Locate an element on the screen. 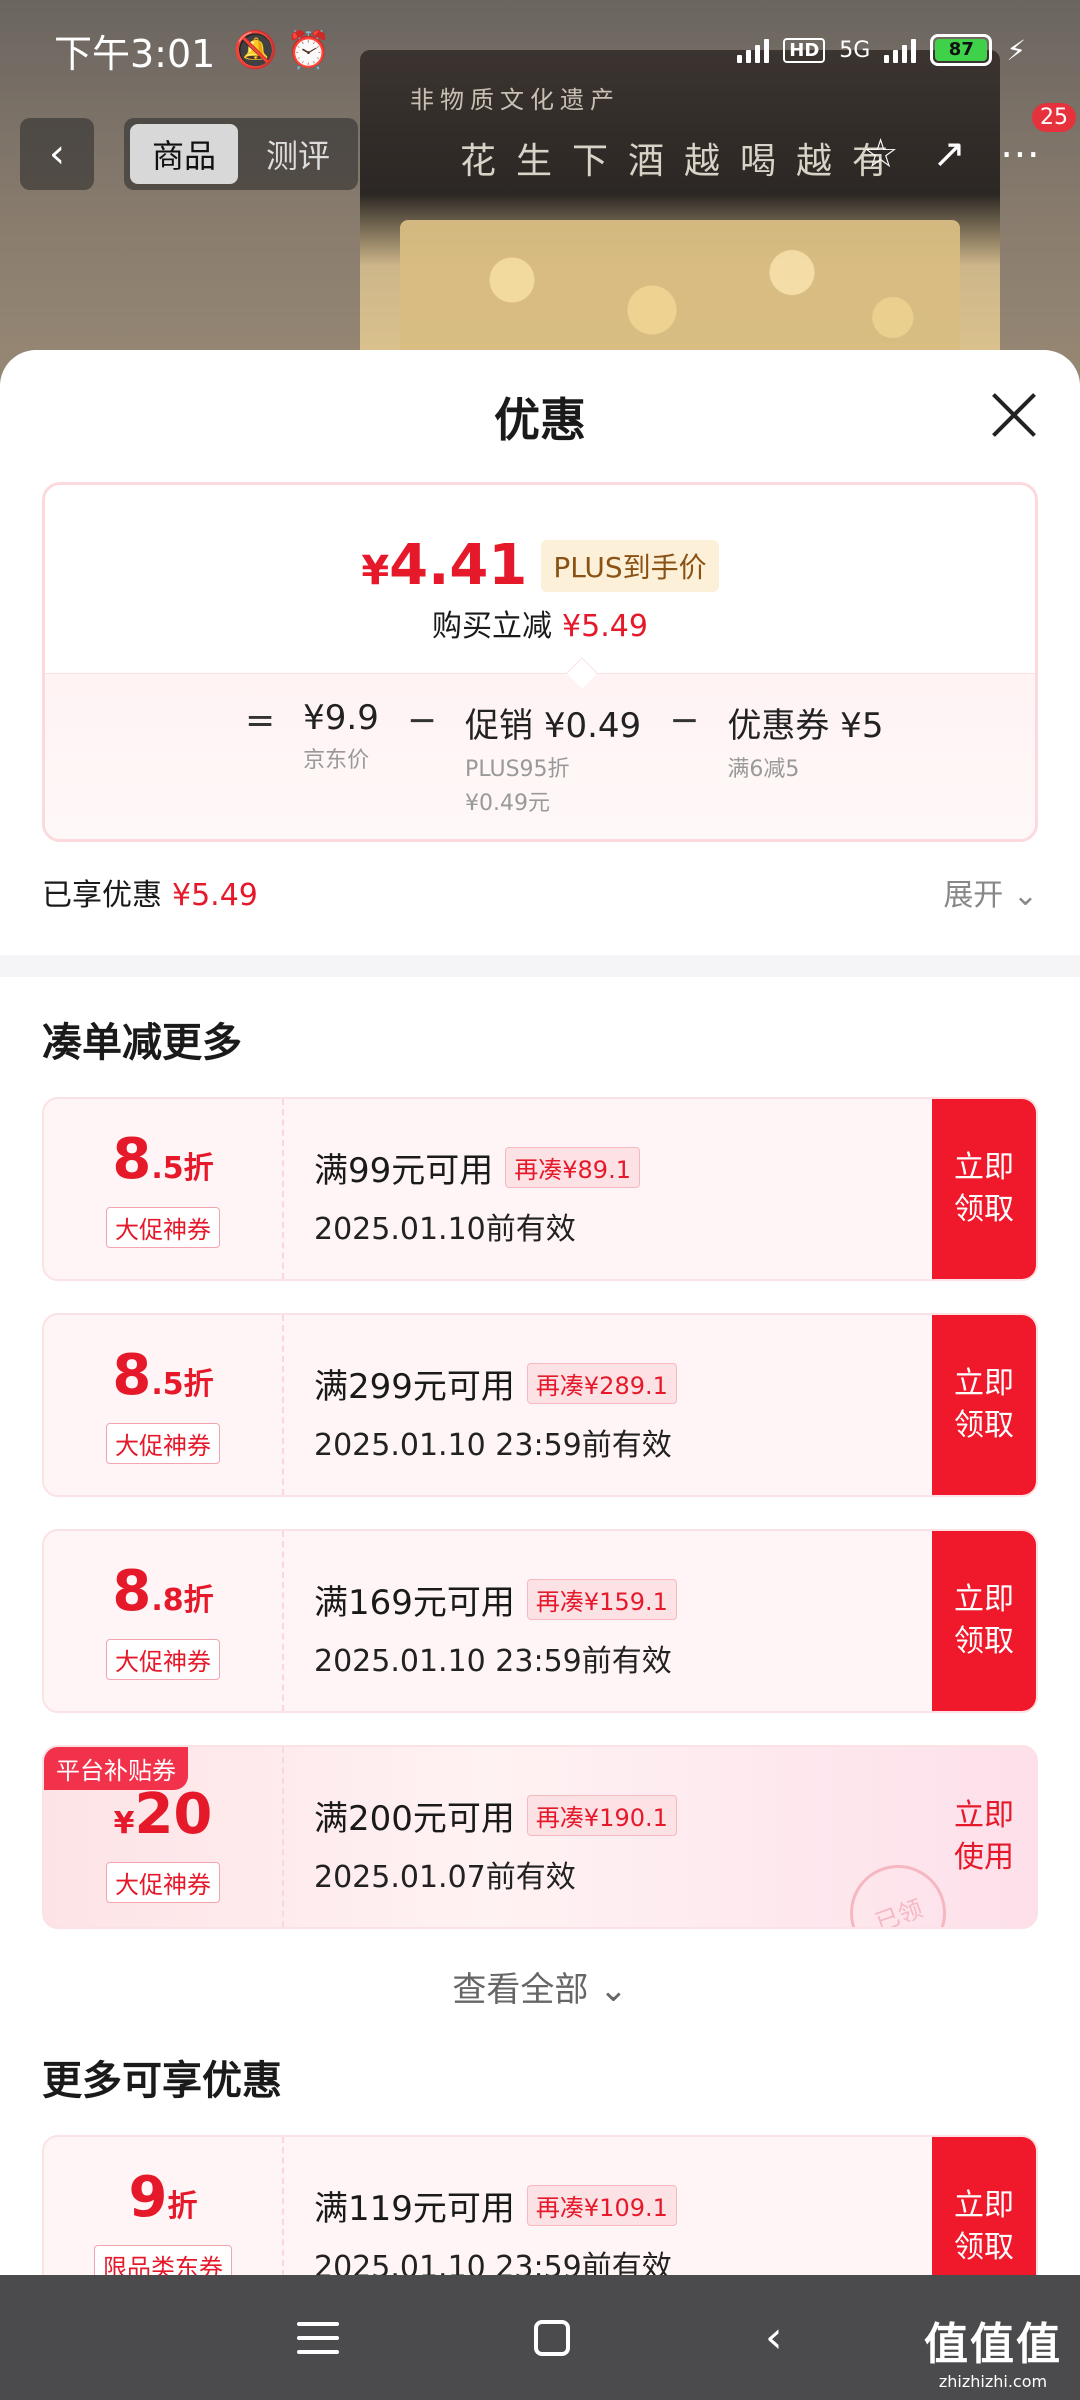  message-badge: 25 is located at coordinates (1054, 117).